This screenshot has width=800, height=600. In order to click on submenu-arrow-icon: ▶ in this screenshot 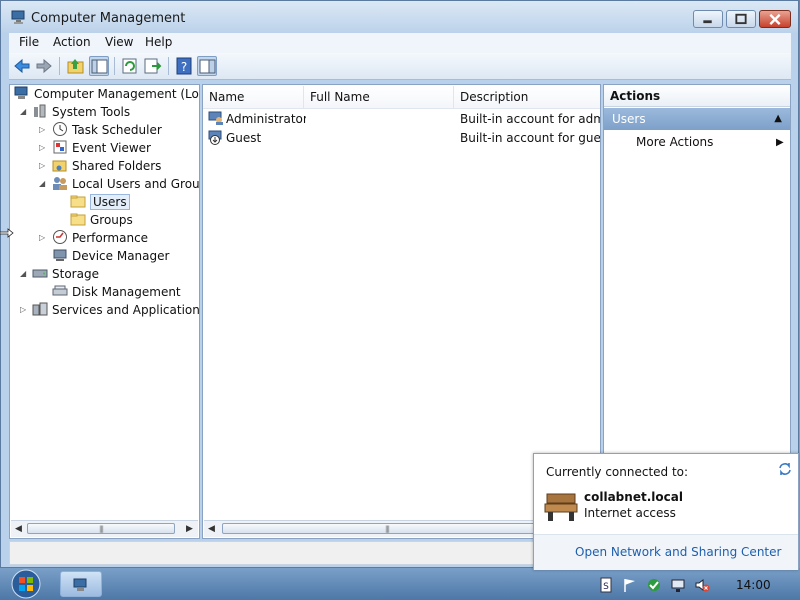, I will do `click(780, 142)`.